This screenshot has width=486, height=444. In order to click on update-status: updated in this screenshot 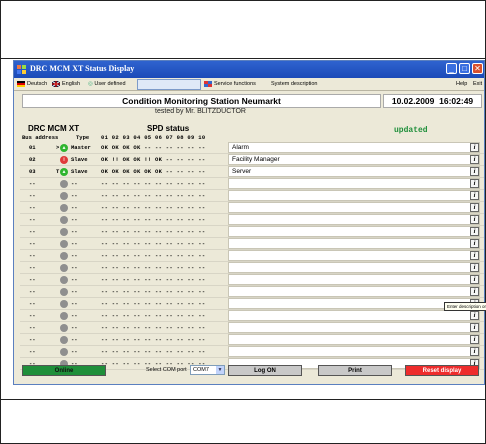, I will do `click(411, 130)`.